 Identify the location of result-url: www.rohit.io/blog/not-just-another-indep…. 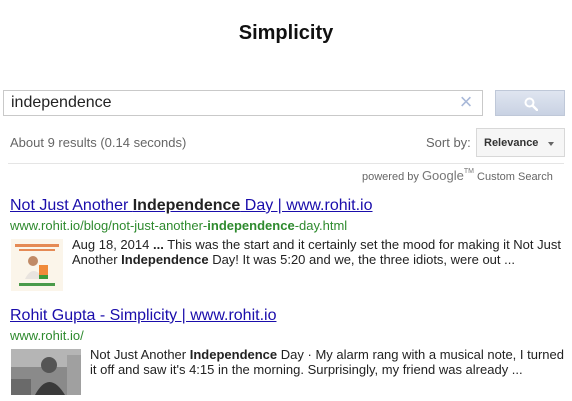
(179, 225).